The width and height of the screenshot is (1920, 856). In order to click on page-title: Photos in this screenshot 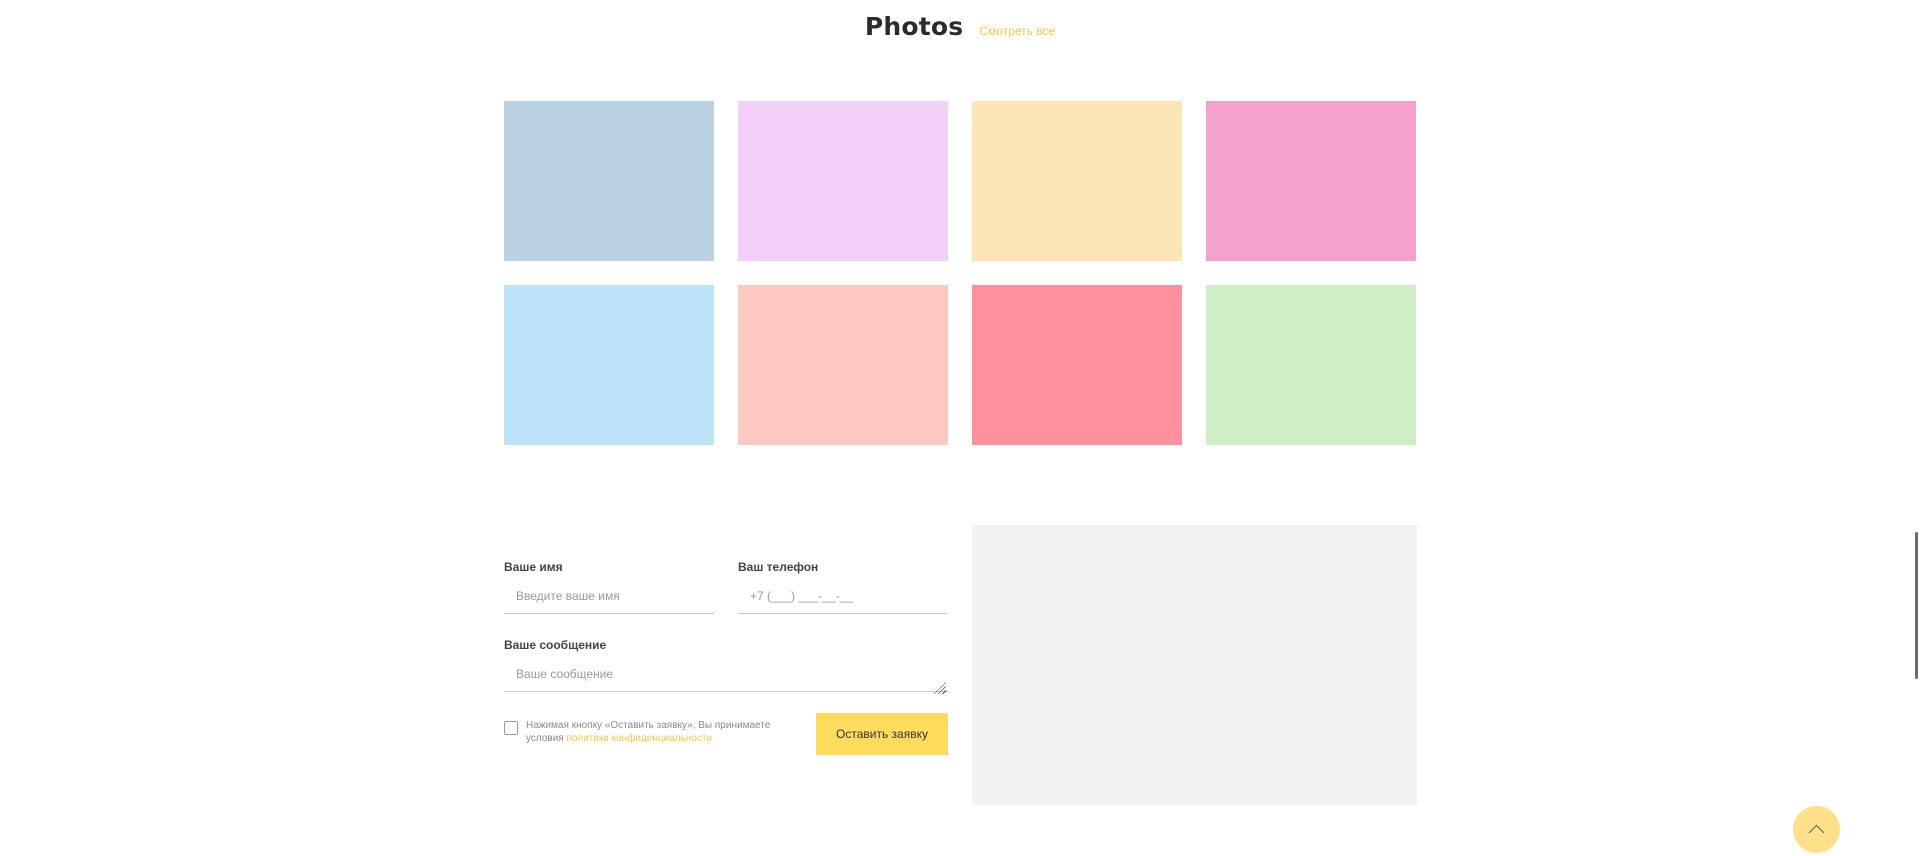, I will do `click(914, 26)`.